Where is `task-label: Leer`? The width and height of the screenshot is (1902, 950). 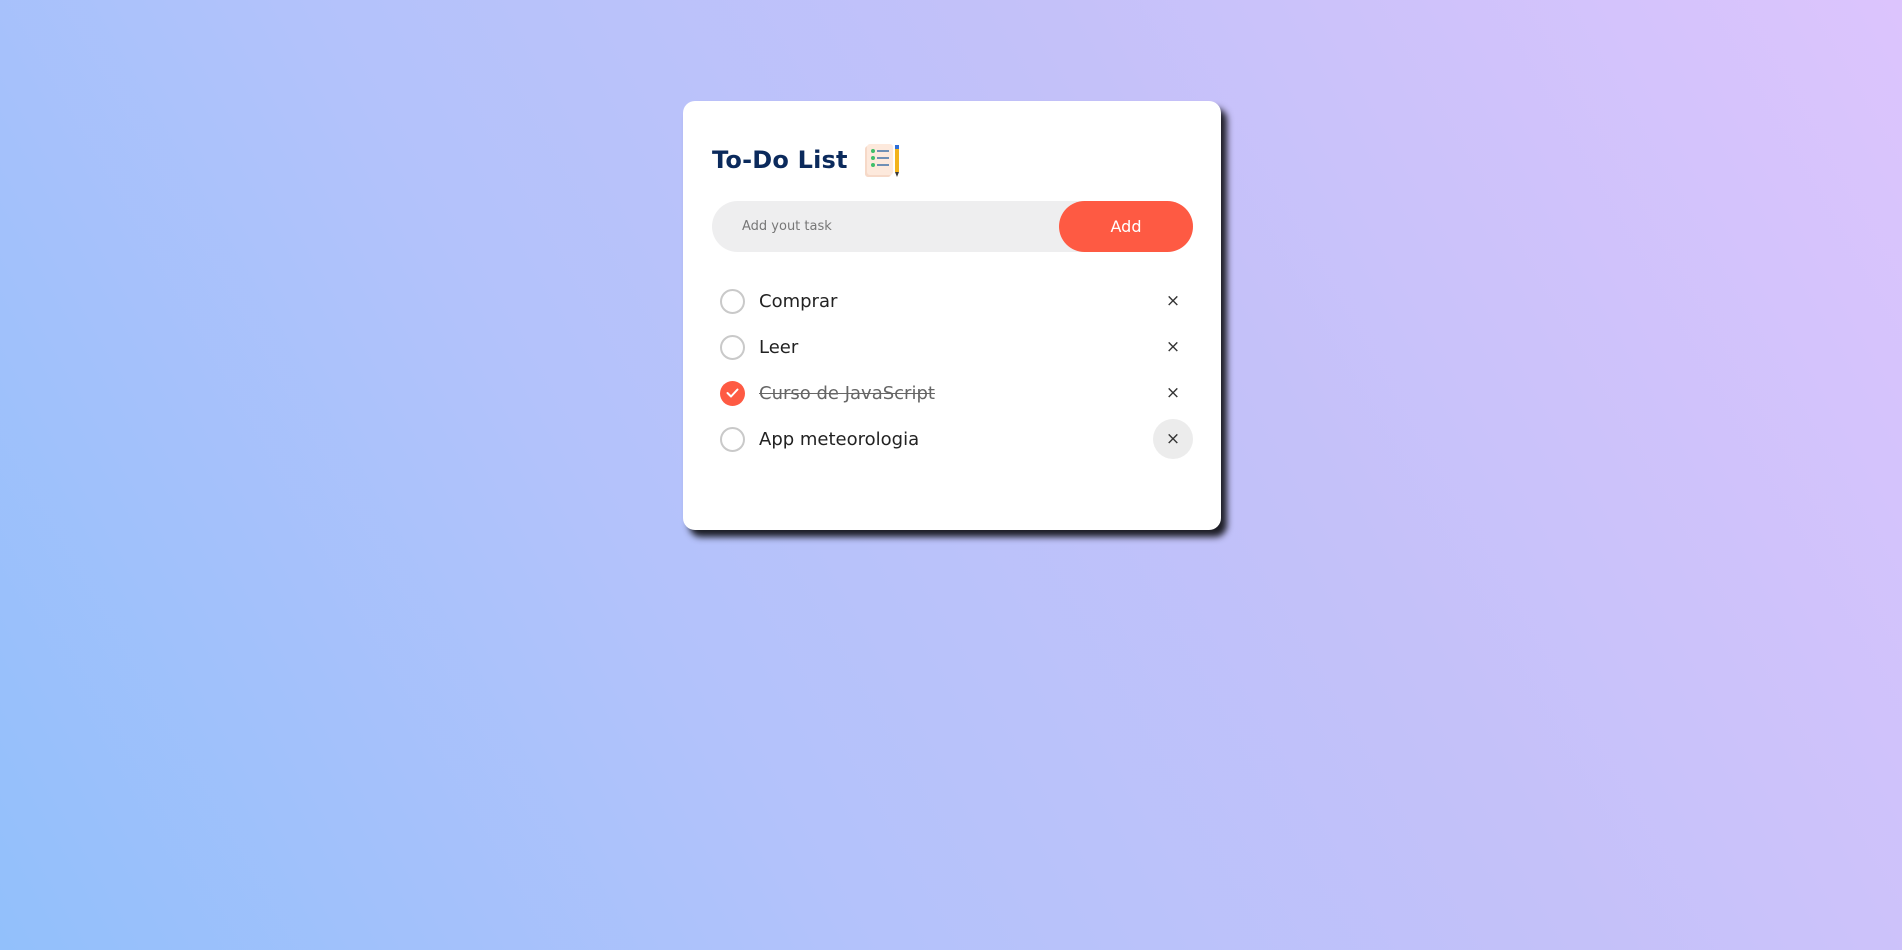 task-label: Leer is located at coordinates (779, 347).